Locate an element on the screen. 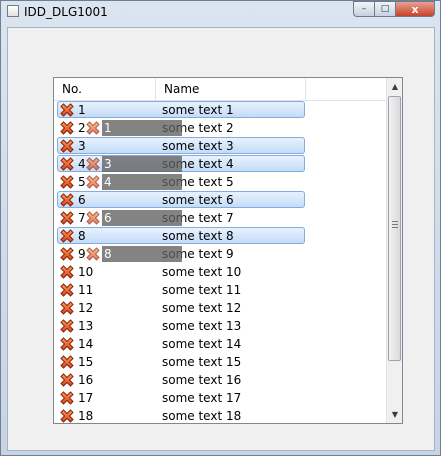 This screenshot has width=441, height=456. list-row: 12 some text 12 is located at coordinates (220, 308).